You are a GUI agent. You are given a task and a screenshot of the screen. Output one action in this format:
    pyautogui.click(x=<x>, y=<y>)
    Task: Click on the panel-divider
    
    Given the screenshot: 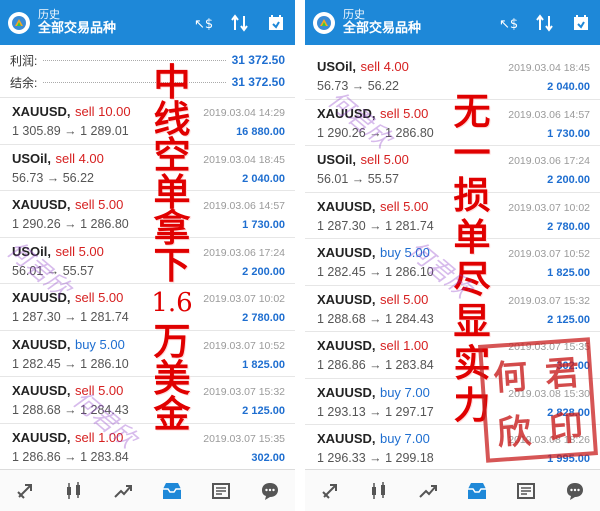 What is the action you would take?
    pyautogui.click(x=300, y=255)
    